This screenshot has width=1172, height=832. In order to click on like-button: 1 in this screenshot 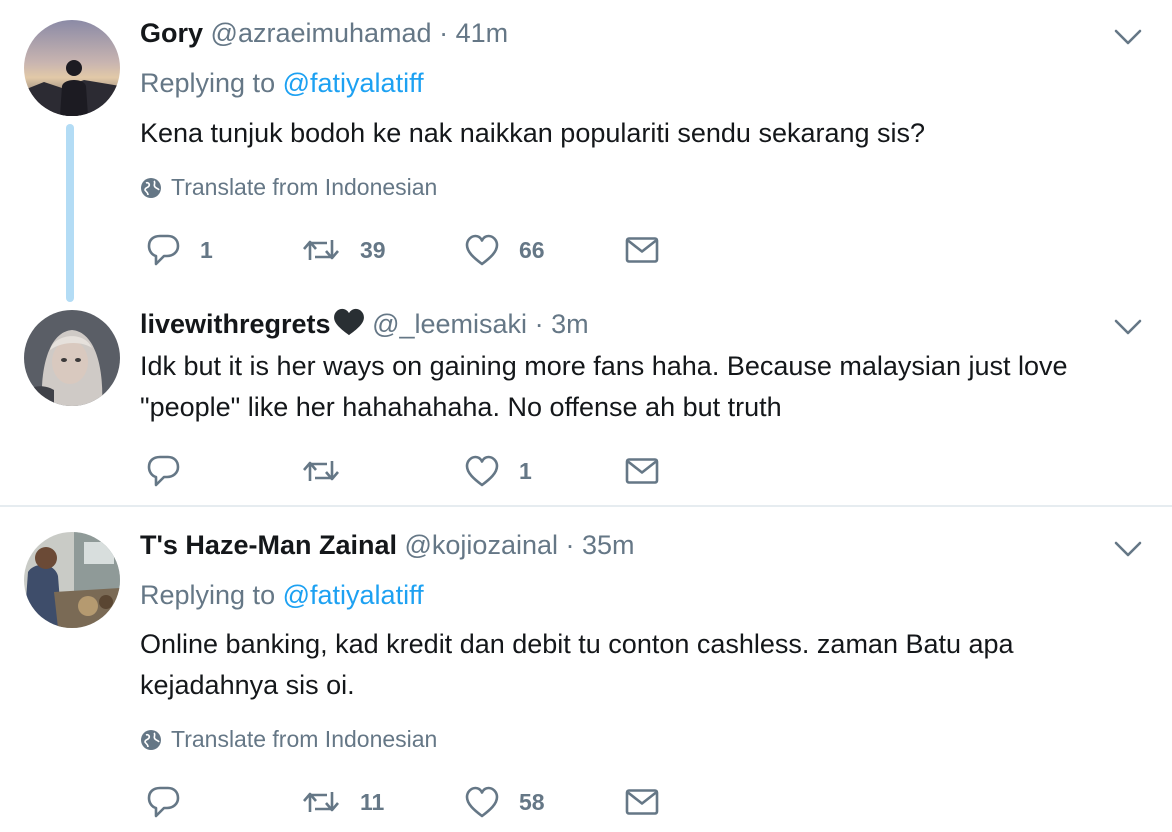, I will do `click(498, 471)`.